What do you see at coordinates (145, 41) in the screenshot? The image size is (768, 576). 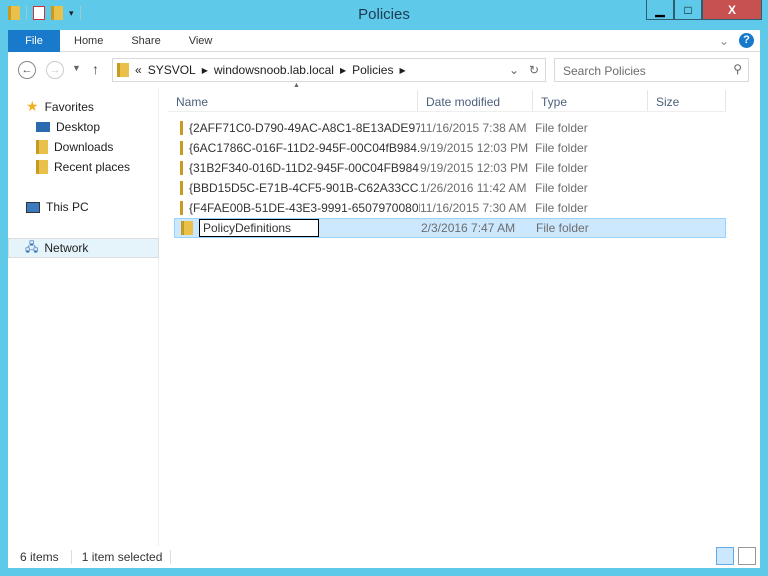 I see `tab-share: Share` at bounding box center [145, 41].